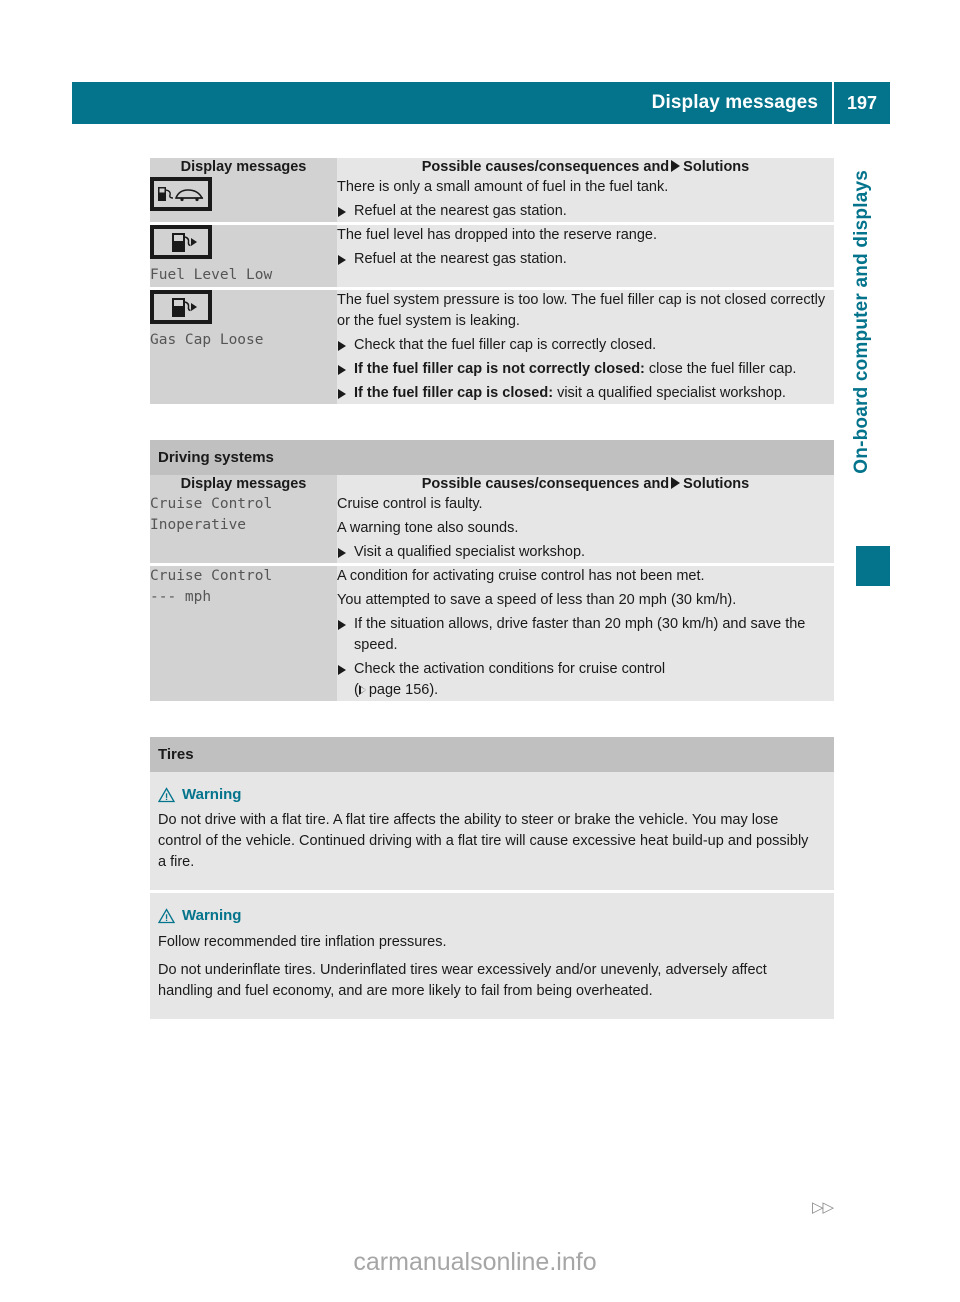 Image resolution: width=960 pixels, height=1302 pixels. I want to click on message-icon-cell, so click(243, 200).